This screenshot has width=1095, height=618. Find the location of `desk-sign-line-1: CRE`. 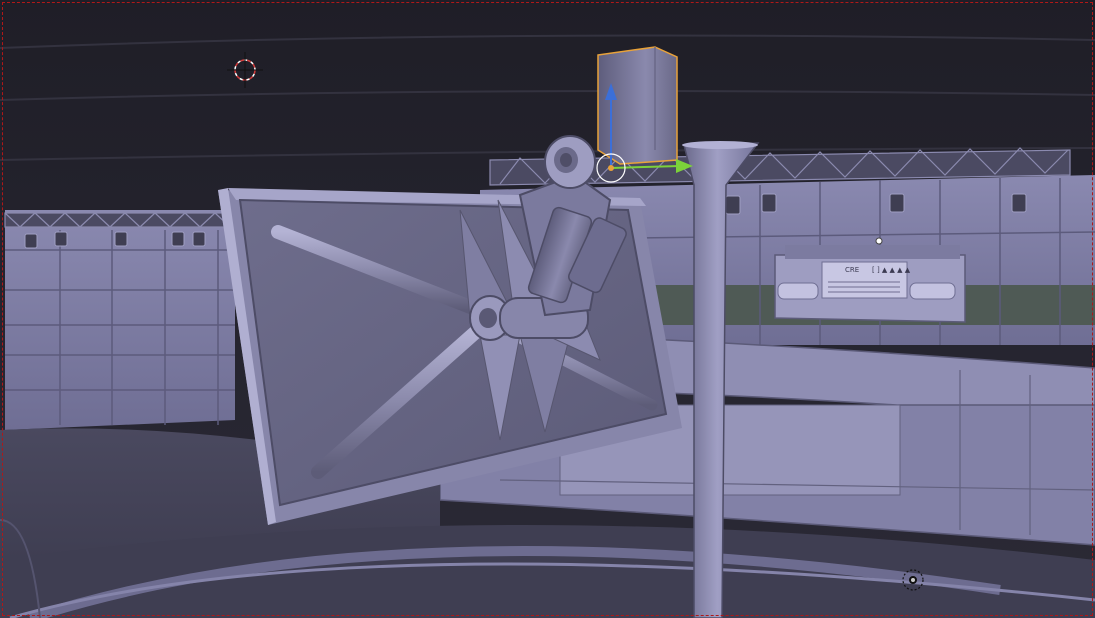

desk-sign-line-1: CRE is located at coordinates (852, 270).